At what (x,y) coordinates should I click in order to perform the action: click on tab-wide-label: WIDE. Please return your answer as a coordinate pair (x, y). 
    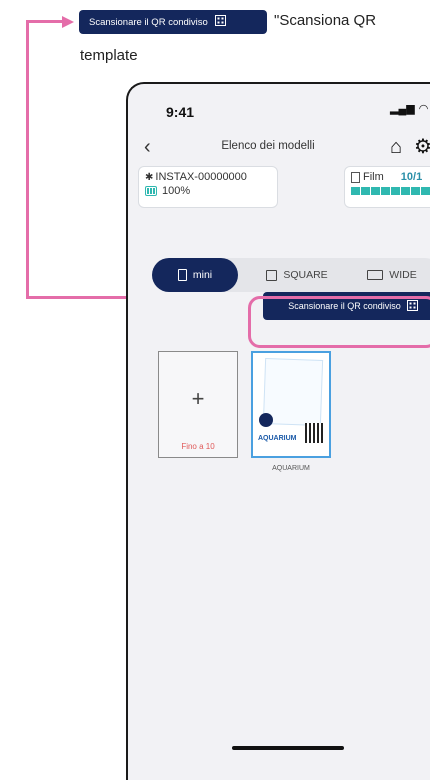
    Looking at the image, I should click on (403, 275).